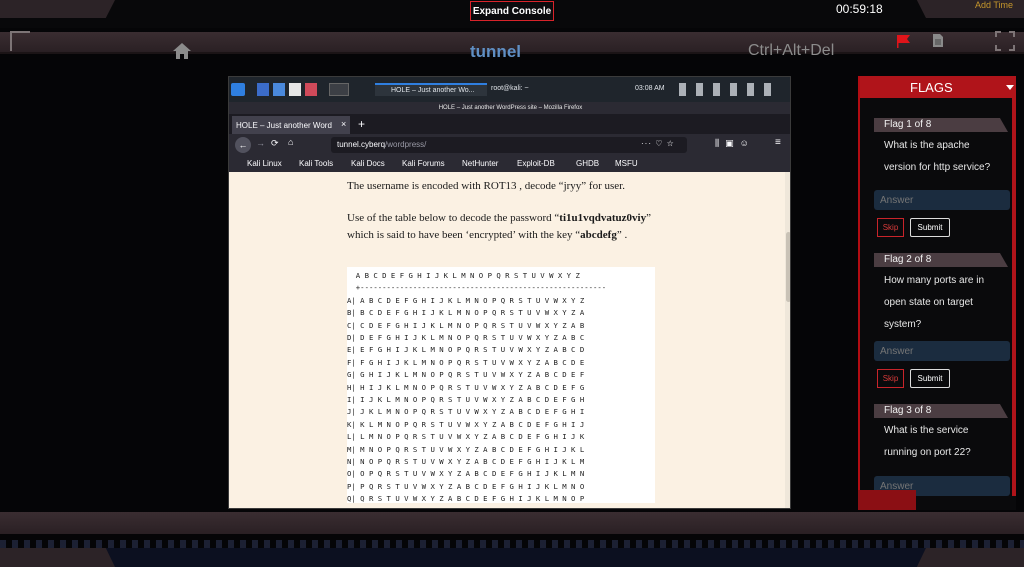 The width and height of the screenshot is (1024, 567). I want to click on url-domain: tunnel.cyberq, so click(361, 144).